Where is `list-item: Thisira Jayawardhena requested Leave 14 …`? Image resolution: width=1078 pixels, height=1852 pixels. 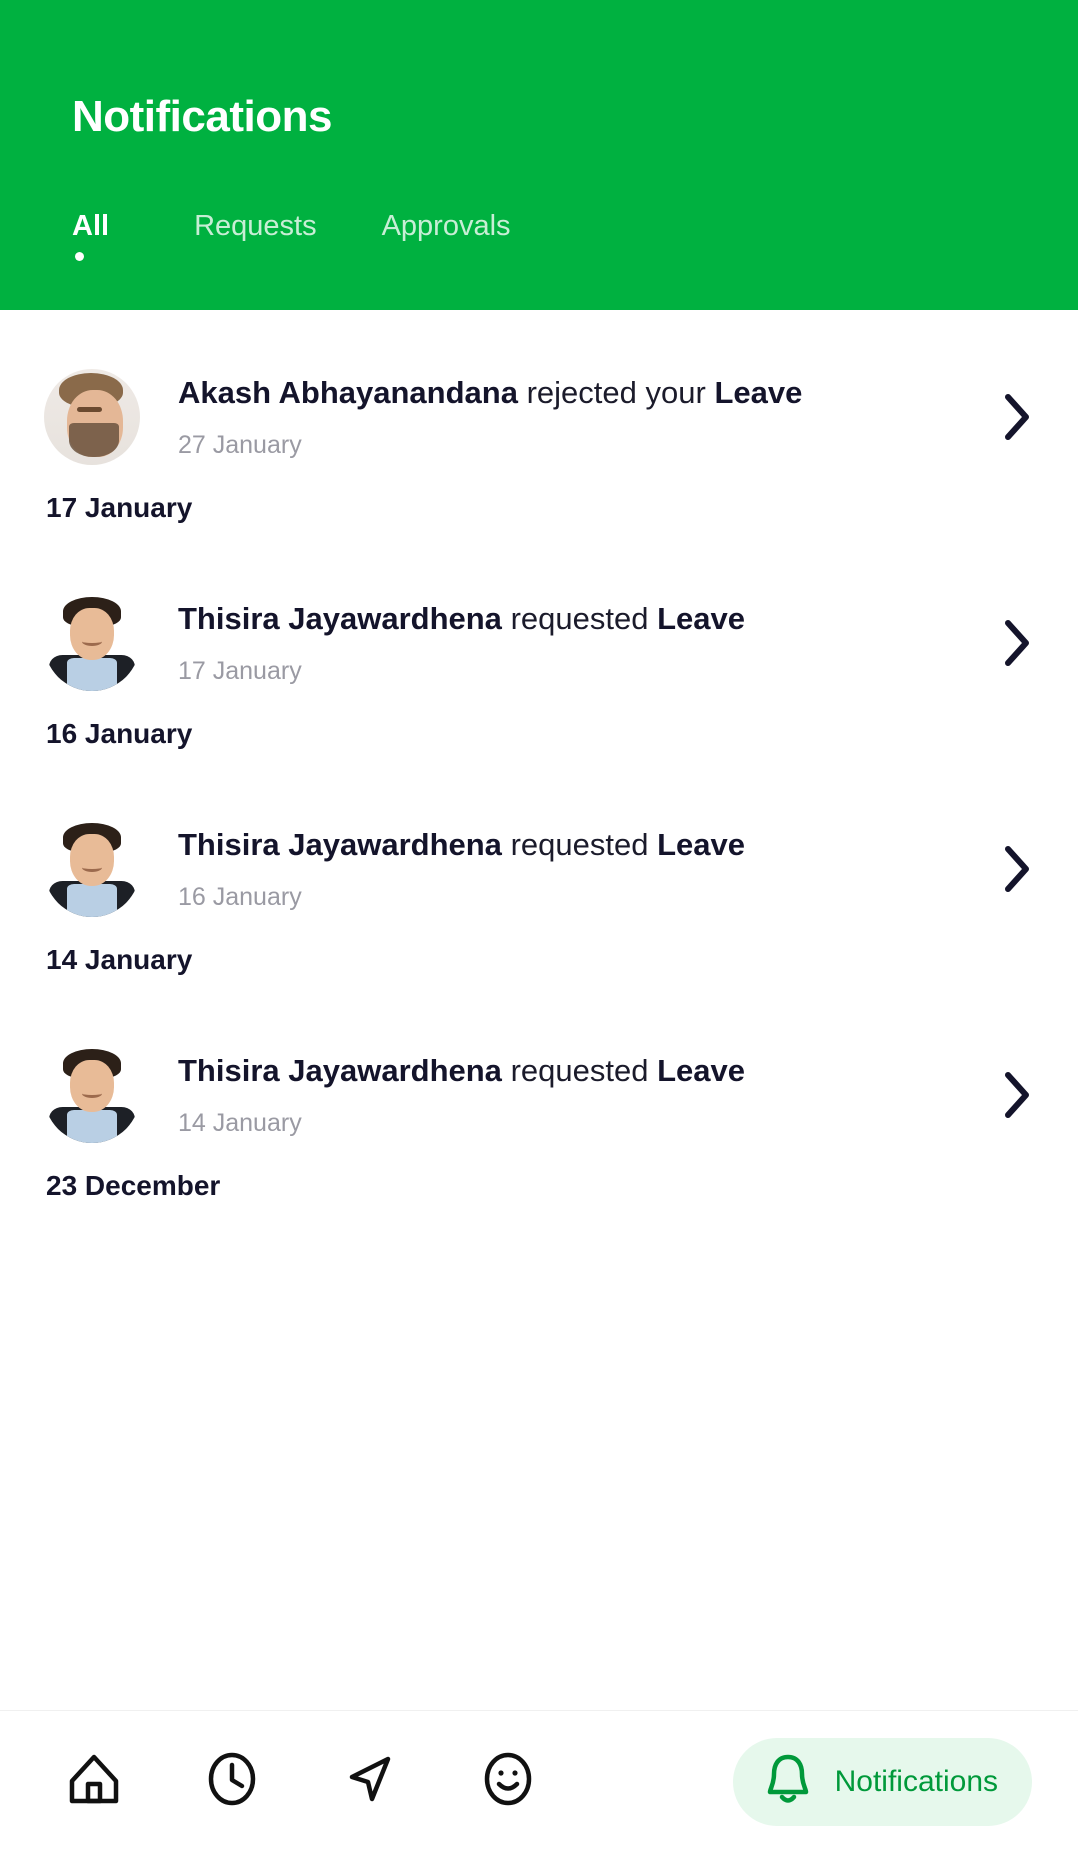
list-item: Thisira Jayawardhena requested Leave 14 … is located at coordinates (539, 1095).